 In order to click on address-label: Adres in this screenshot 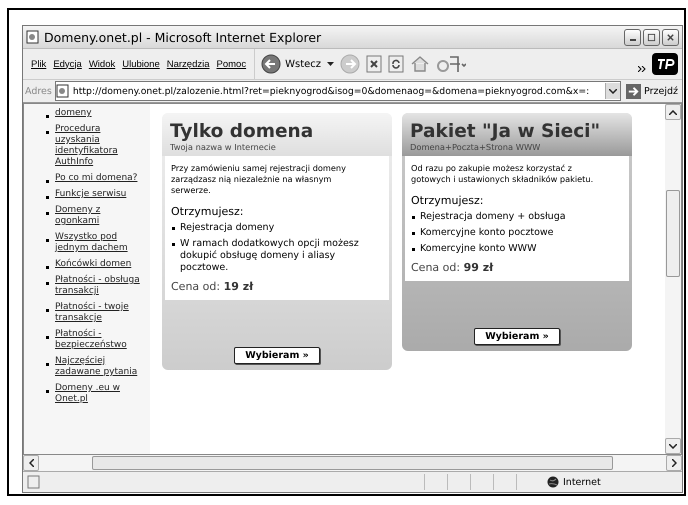, I will do `click(38, 91)`.